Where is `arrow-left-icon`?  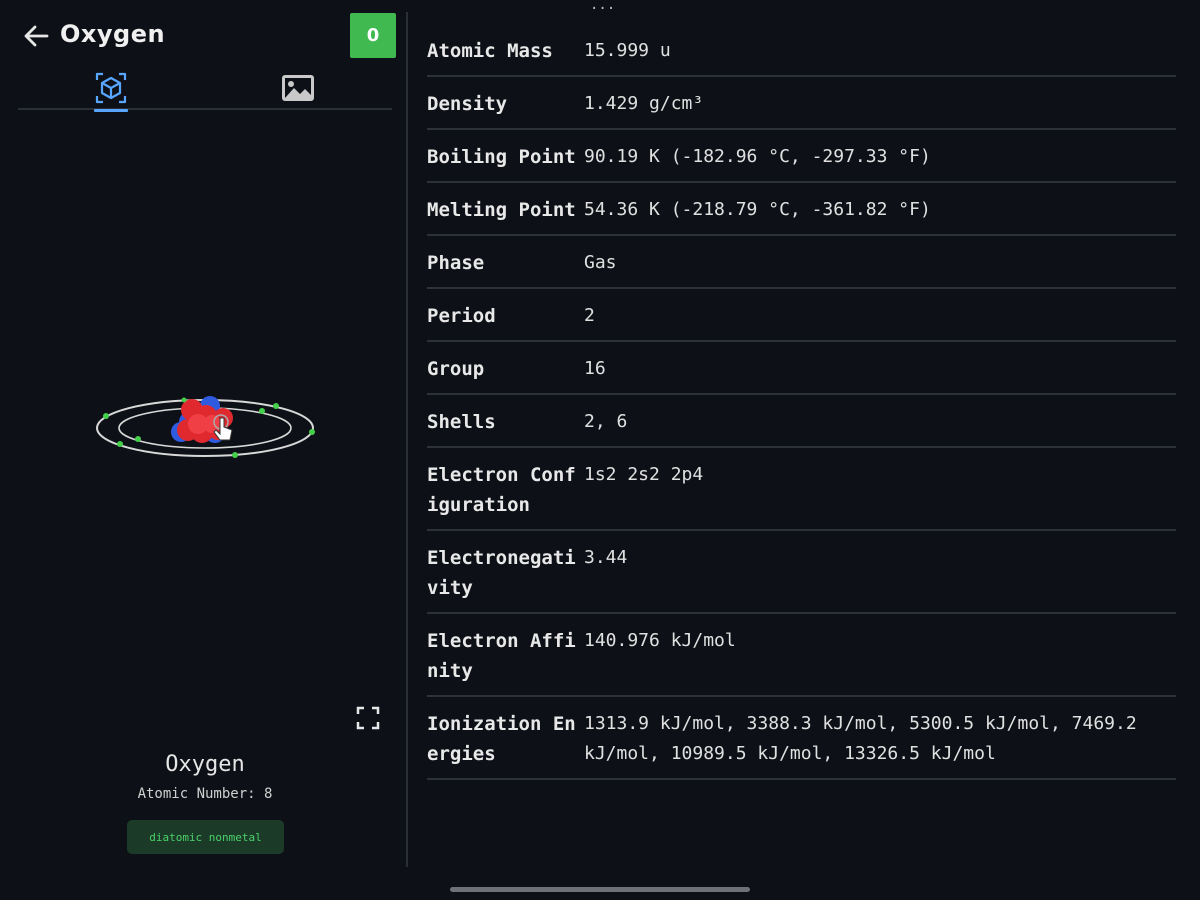 arrow-left-icon is located at coordinates (36, 36).